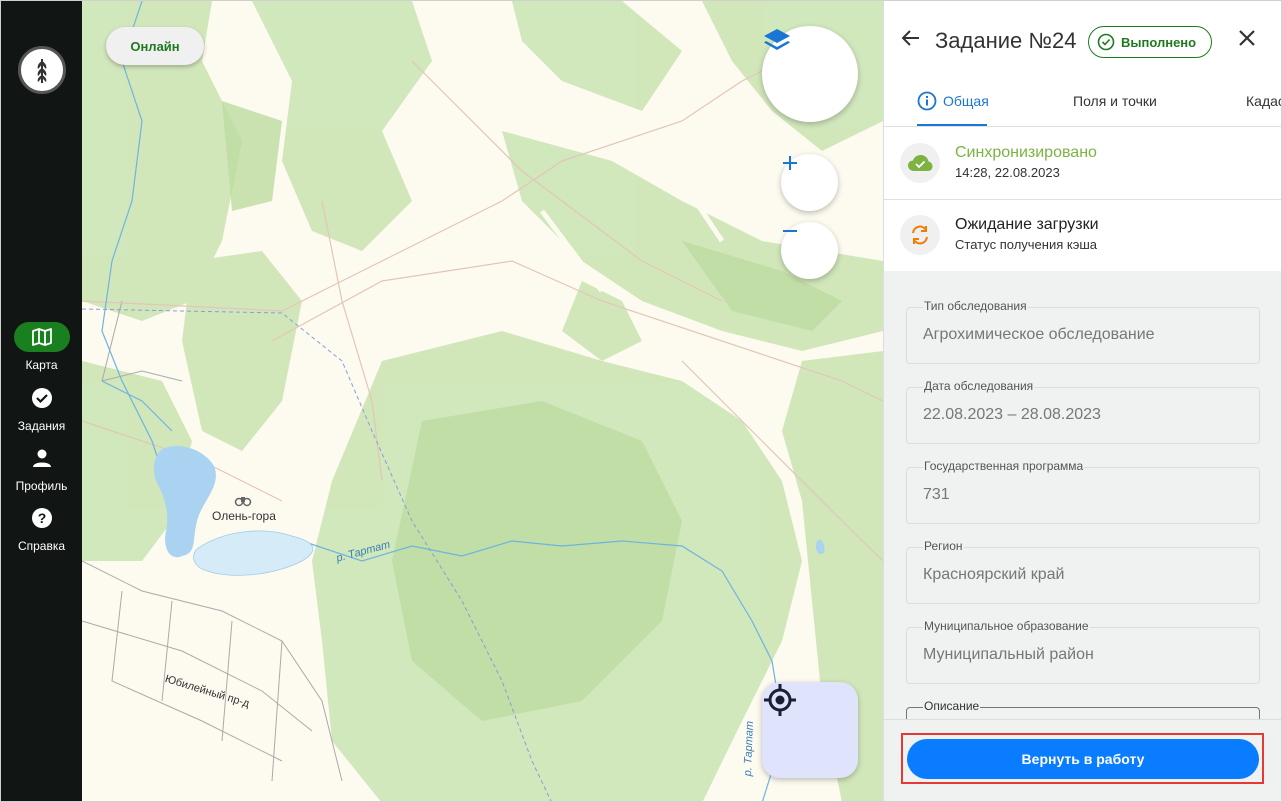 Image resolution: width=1282 pixels, height=802 pixels. What do you see at coordinates (1006, 40) in the screenshot?
I see `page-title: Задание №24` at bounding box center [1006, 40].